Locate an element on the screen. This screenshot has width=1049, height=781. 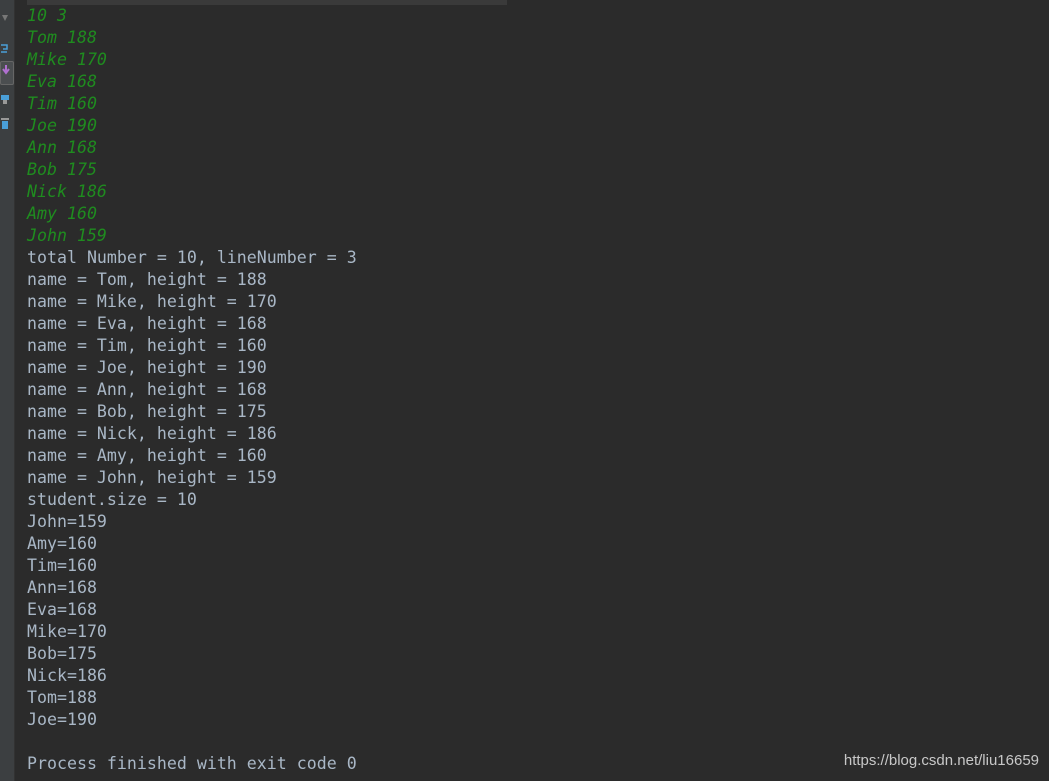
console-input-line: Joe 190 is located at coordinates (62, 125).